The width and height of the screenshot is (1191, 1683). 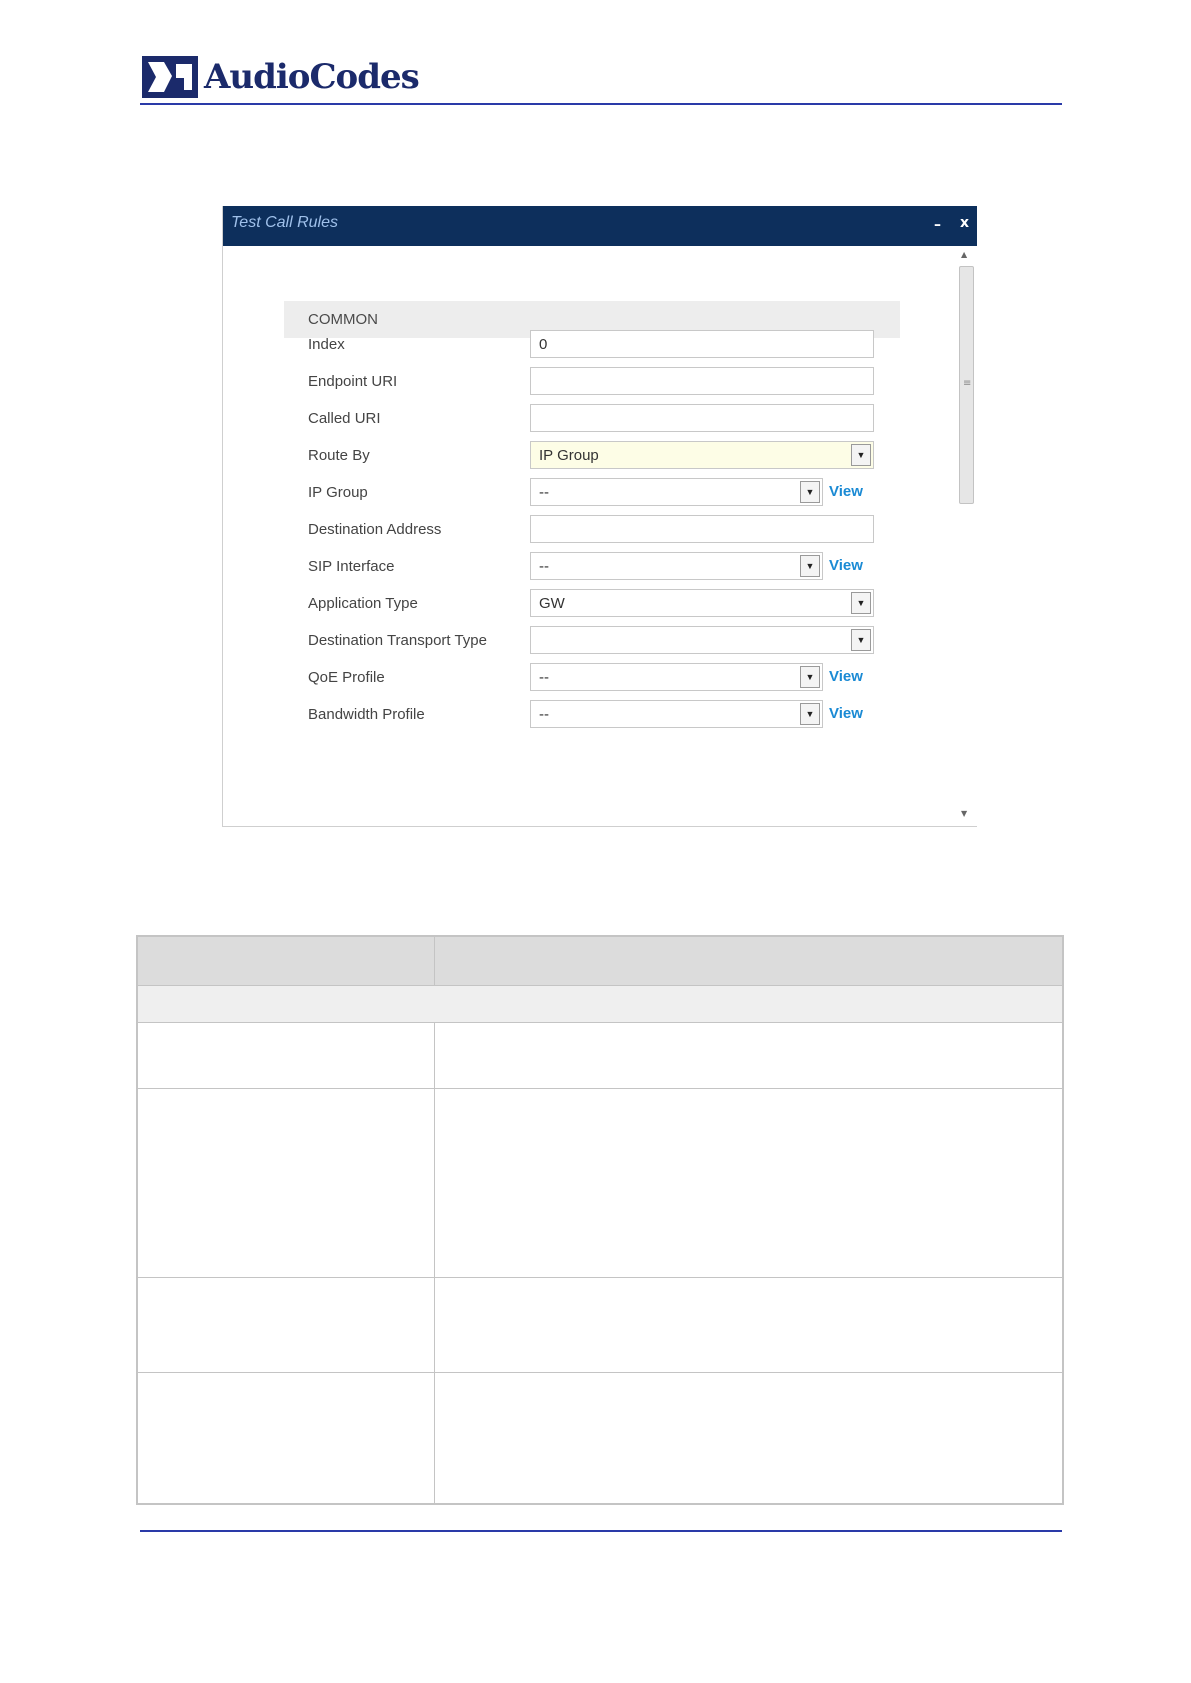 I want to click on field-label: QoE Profile, so click(x=346, y=677).